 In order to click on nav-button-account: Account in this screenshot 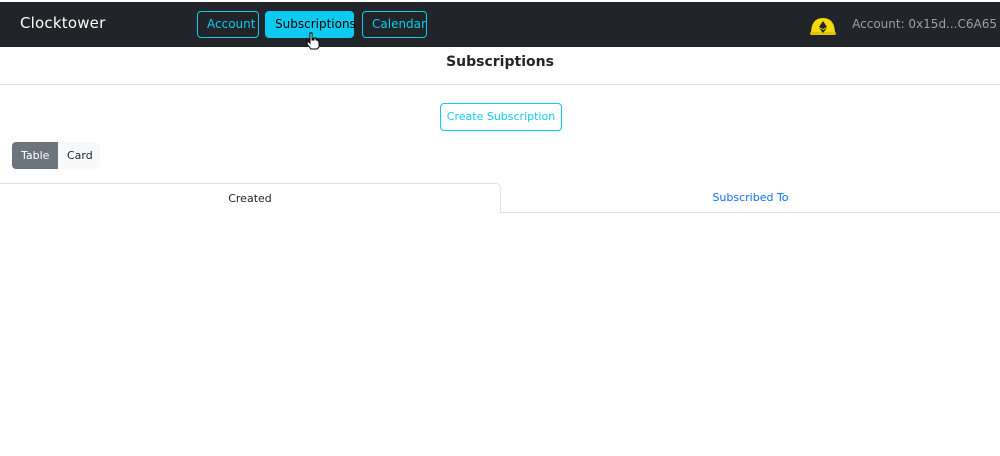, I will do `click(228, 24)`.